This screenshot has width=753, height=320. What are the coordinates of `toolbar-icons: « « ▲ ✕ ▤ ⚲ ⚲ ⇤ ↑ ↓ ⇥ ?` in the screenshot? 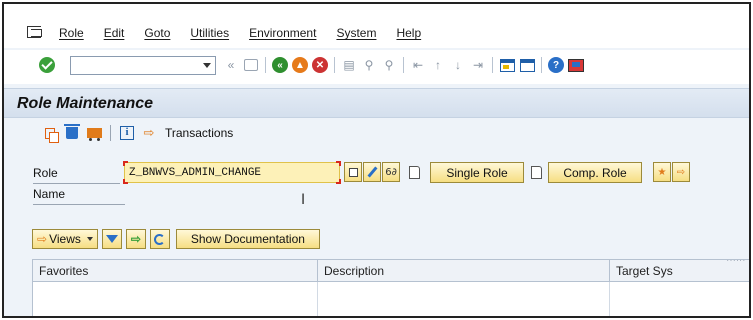 It's located at (405, 65).